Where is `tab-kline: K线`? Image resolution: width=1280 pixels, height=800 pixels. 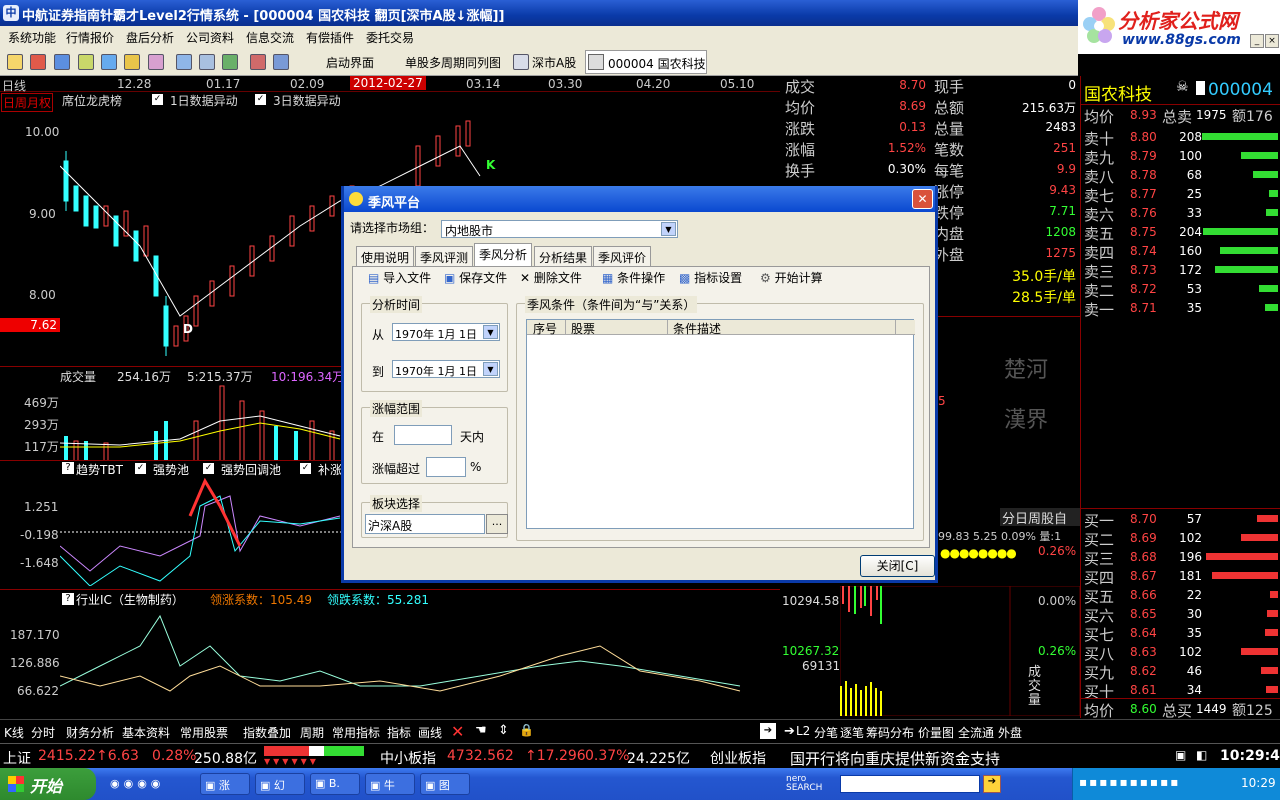 tab-kline: K线 is located at coordinates (14, 732).